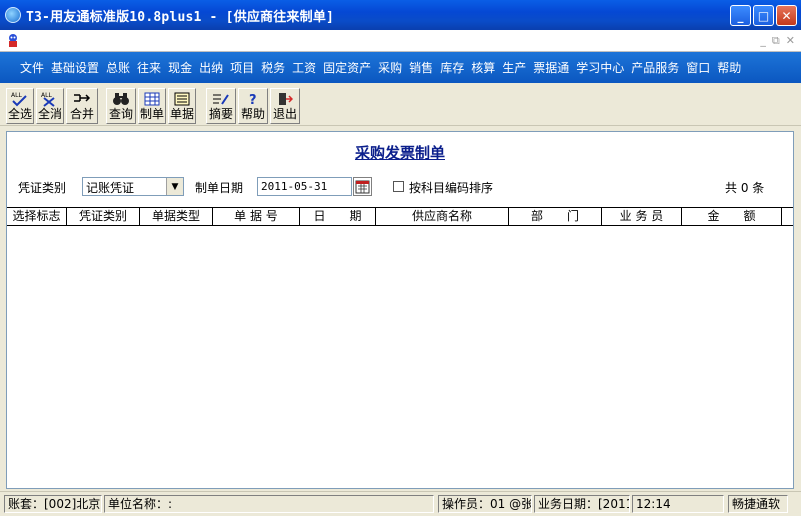  I want to click on maximize-button: □, so click(763, 15).